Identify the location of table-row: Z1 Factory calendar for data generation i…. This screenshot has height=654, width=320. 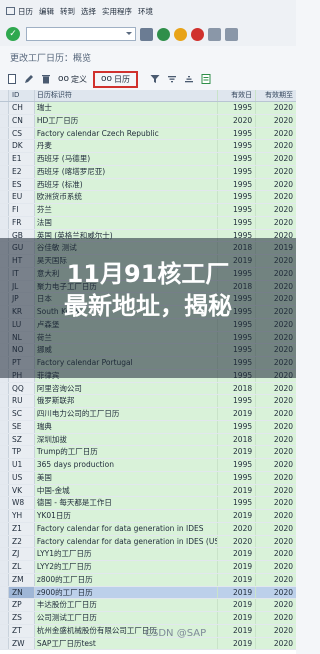
(148, 529).